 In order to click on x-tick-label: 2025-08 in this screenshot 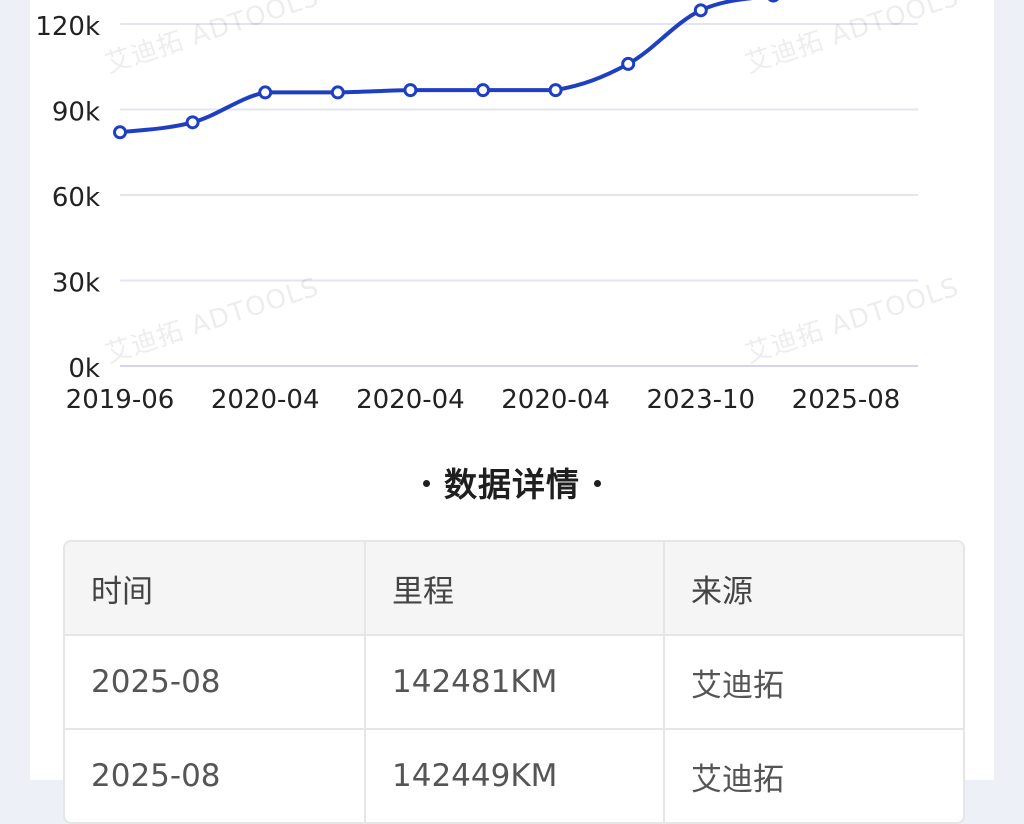, I will do `click(846, 400)`.